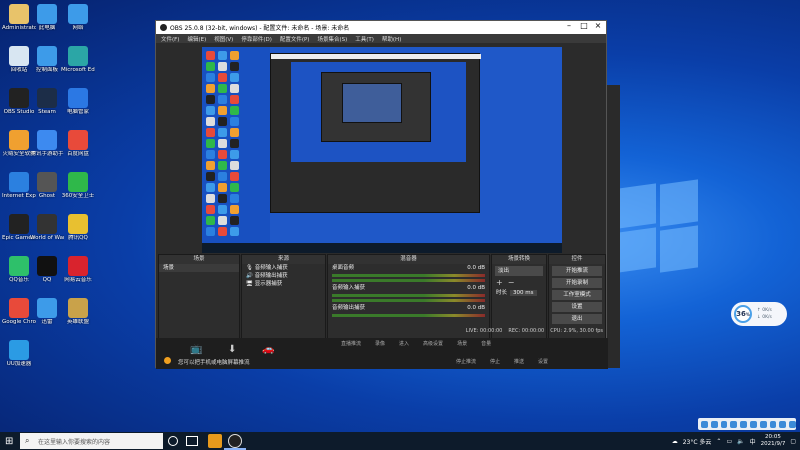  I want to click on desktop-icon: 腾讯QQ, so click(78, 227).